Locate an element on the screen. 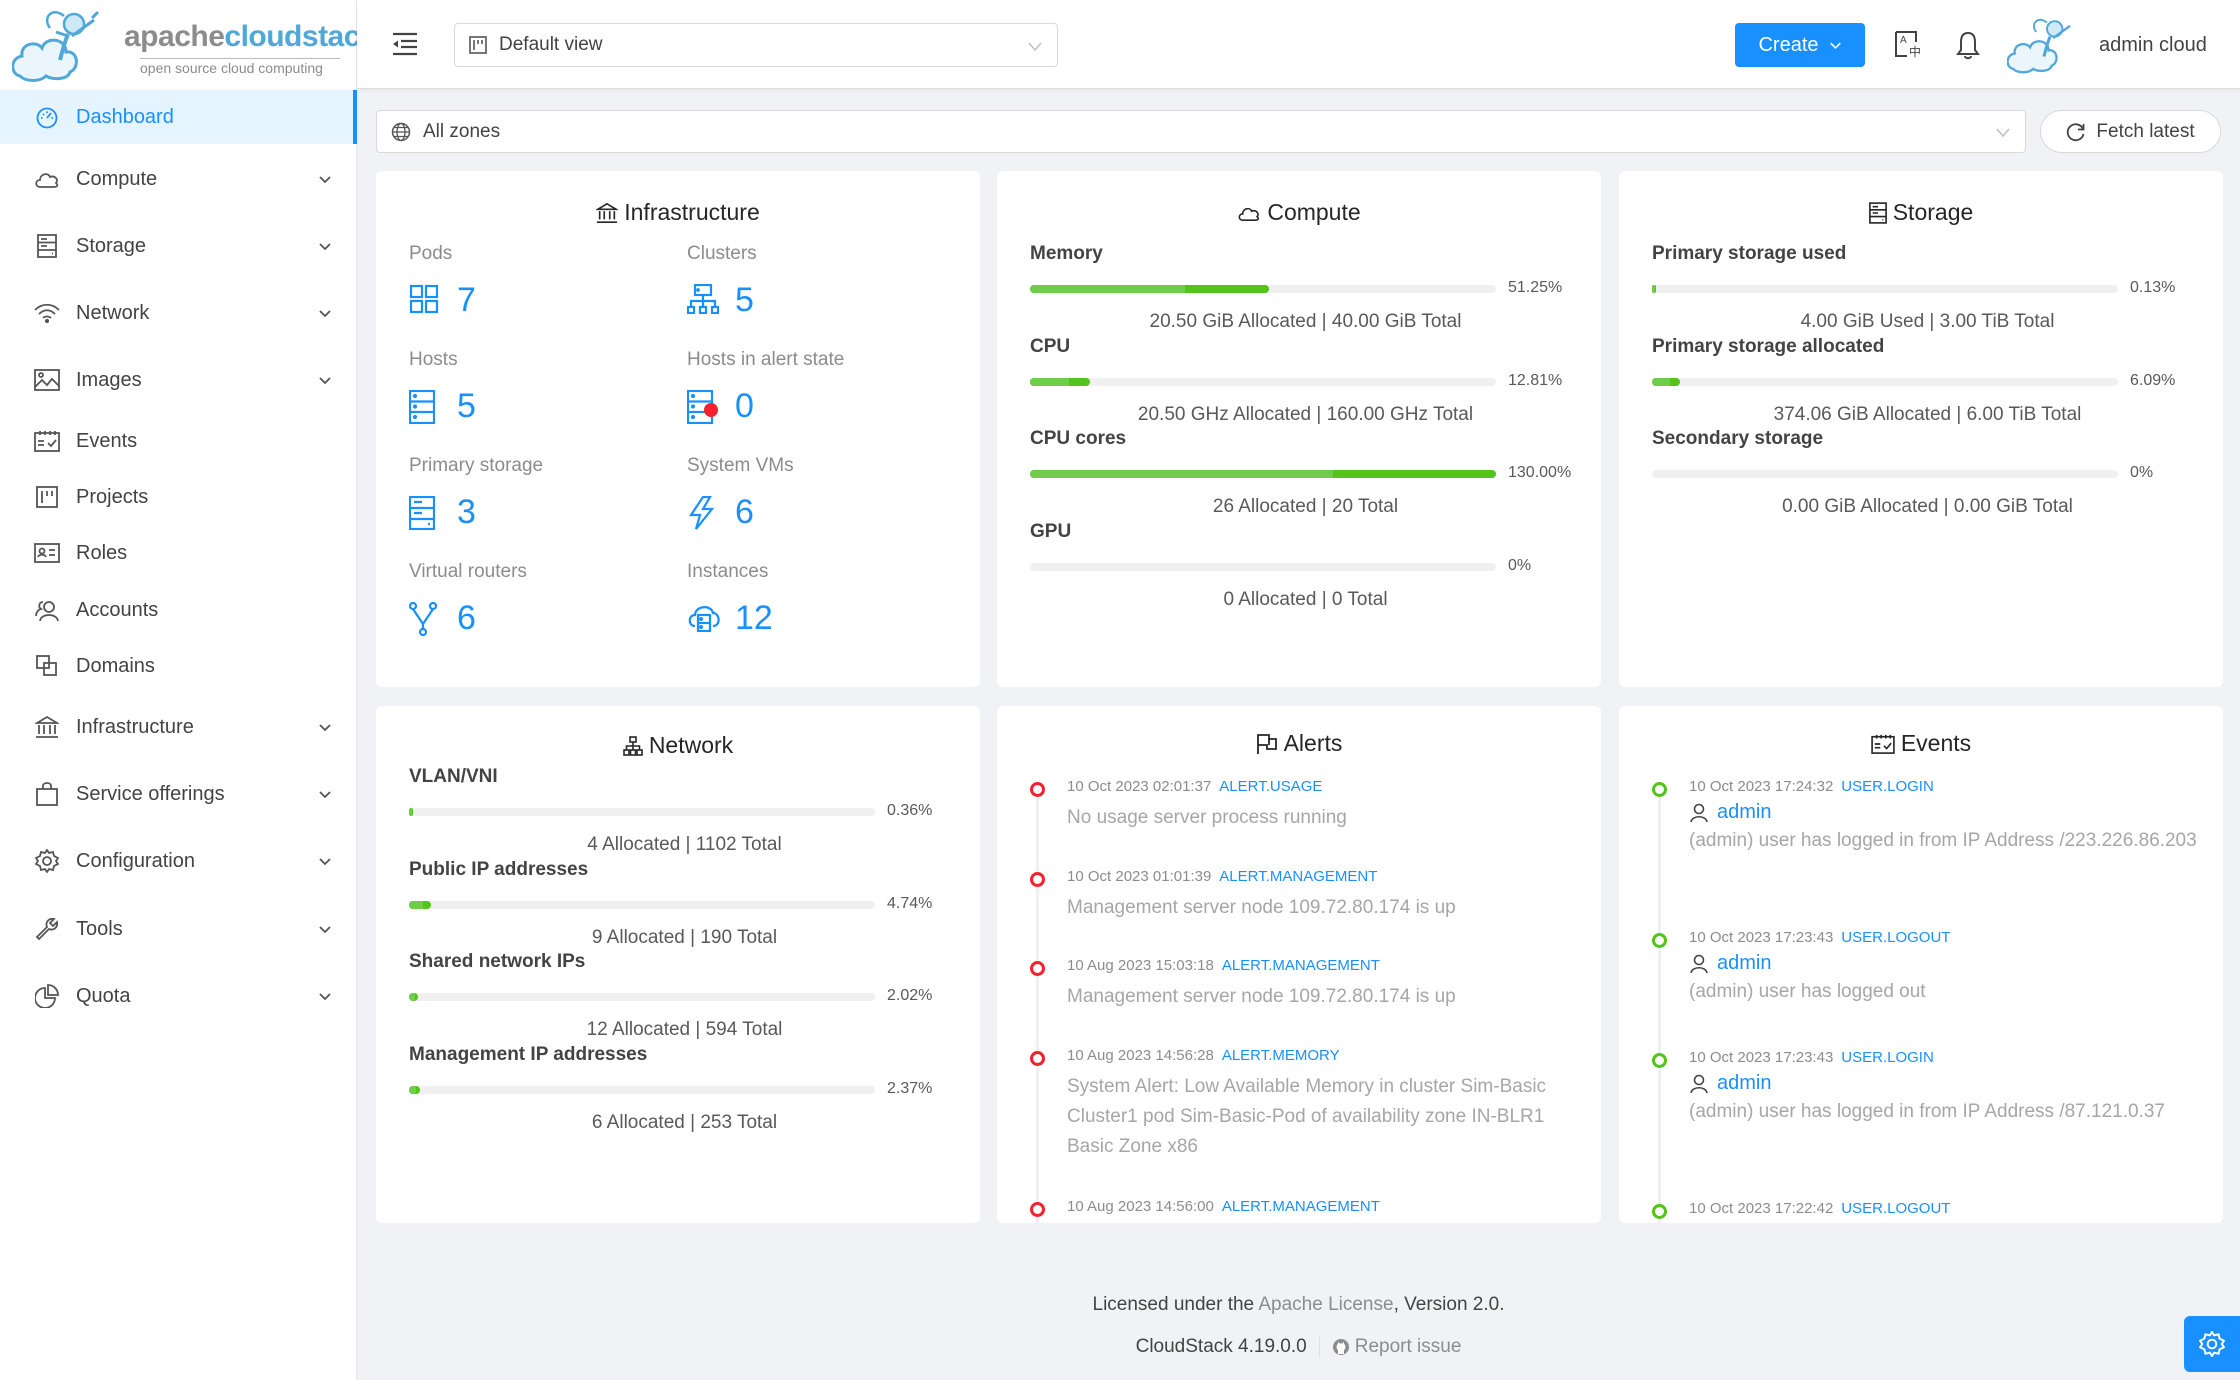 This screenshot has width=2240, height=1380. alert-type-link: ALERT.USAGE is located at coordinates (1270, 786).